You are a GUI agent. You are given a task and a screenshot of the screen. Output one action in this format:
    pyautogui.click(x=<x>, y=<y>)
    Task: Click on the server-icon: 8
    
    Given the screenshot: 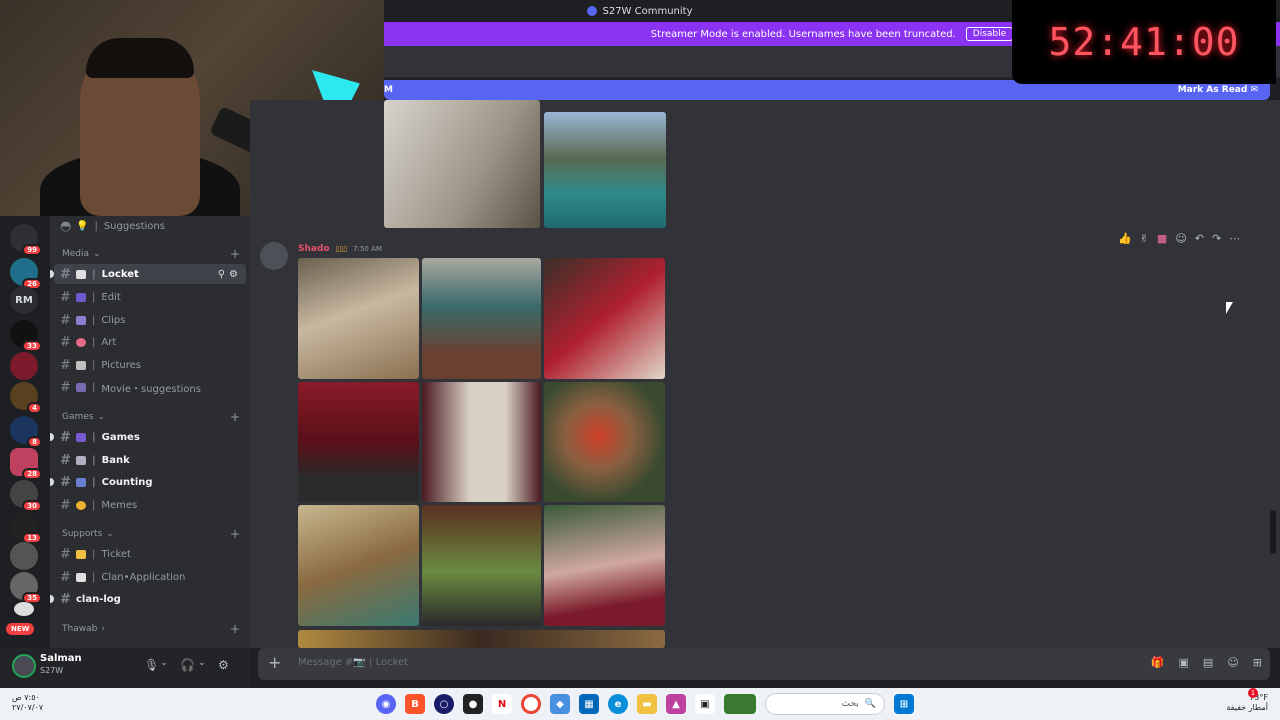 What is the action you would take?
    pyautogui.click(x=26, y=432)
    